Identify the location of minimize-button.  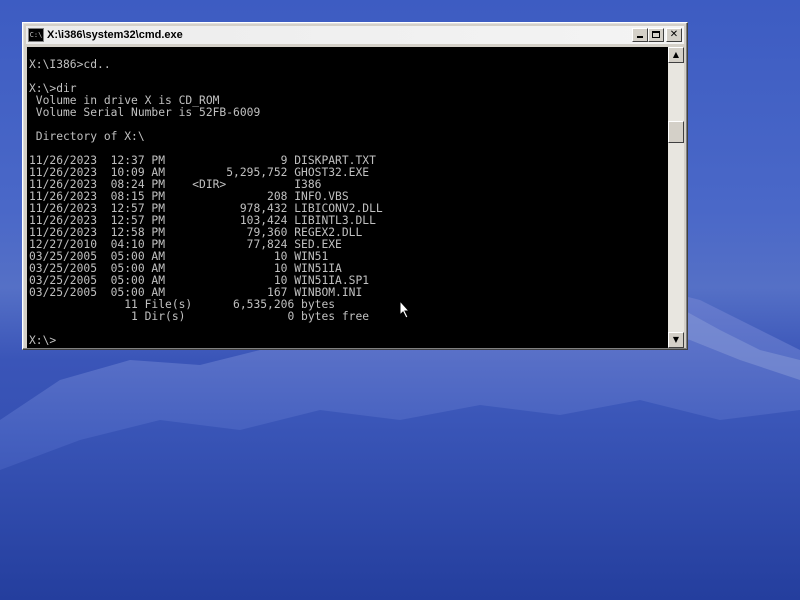
(640, 35).